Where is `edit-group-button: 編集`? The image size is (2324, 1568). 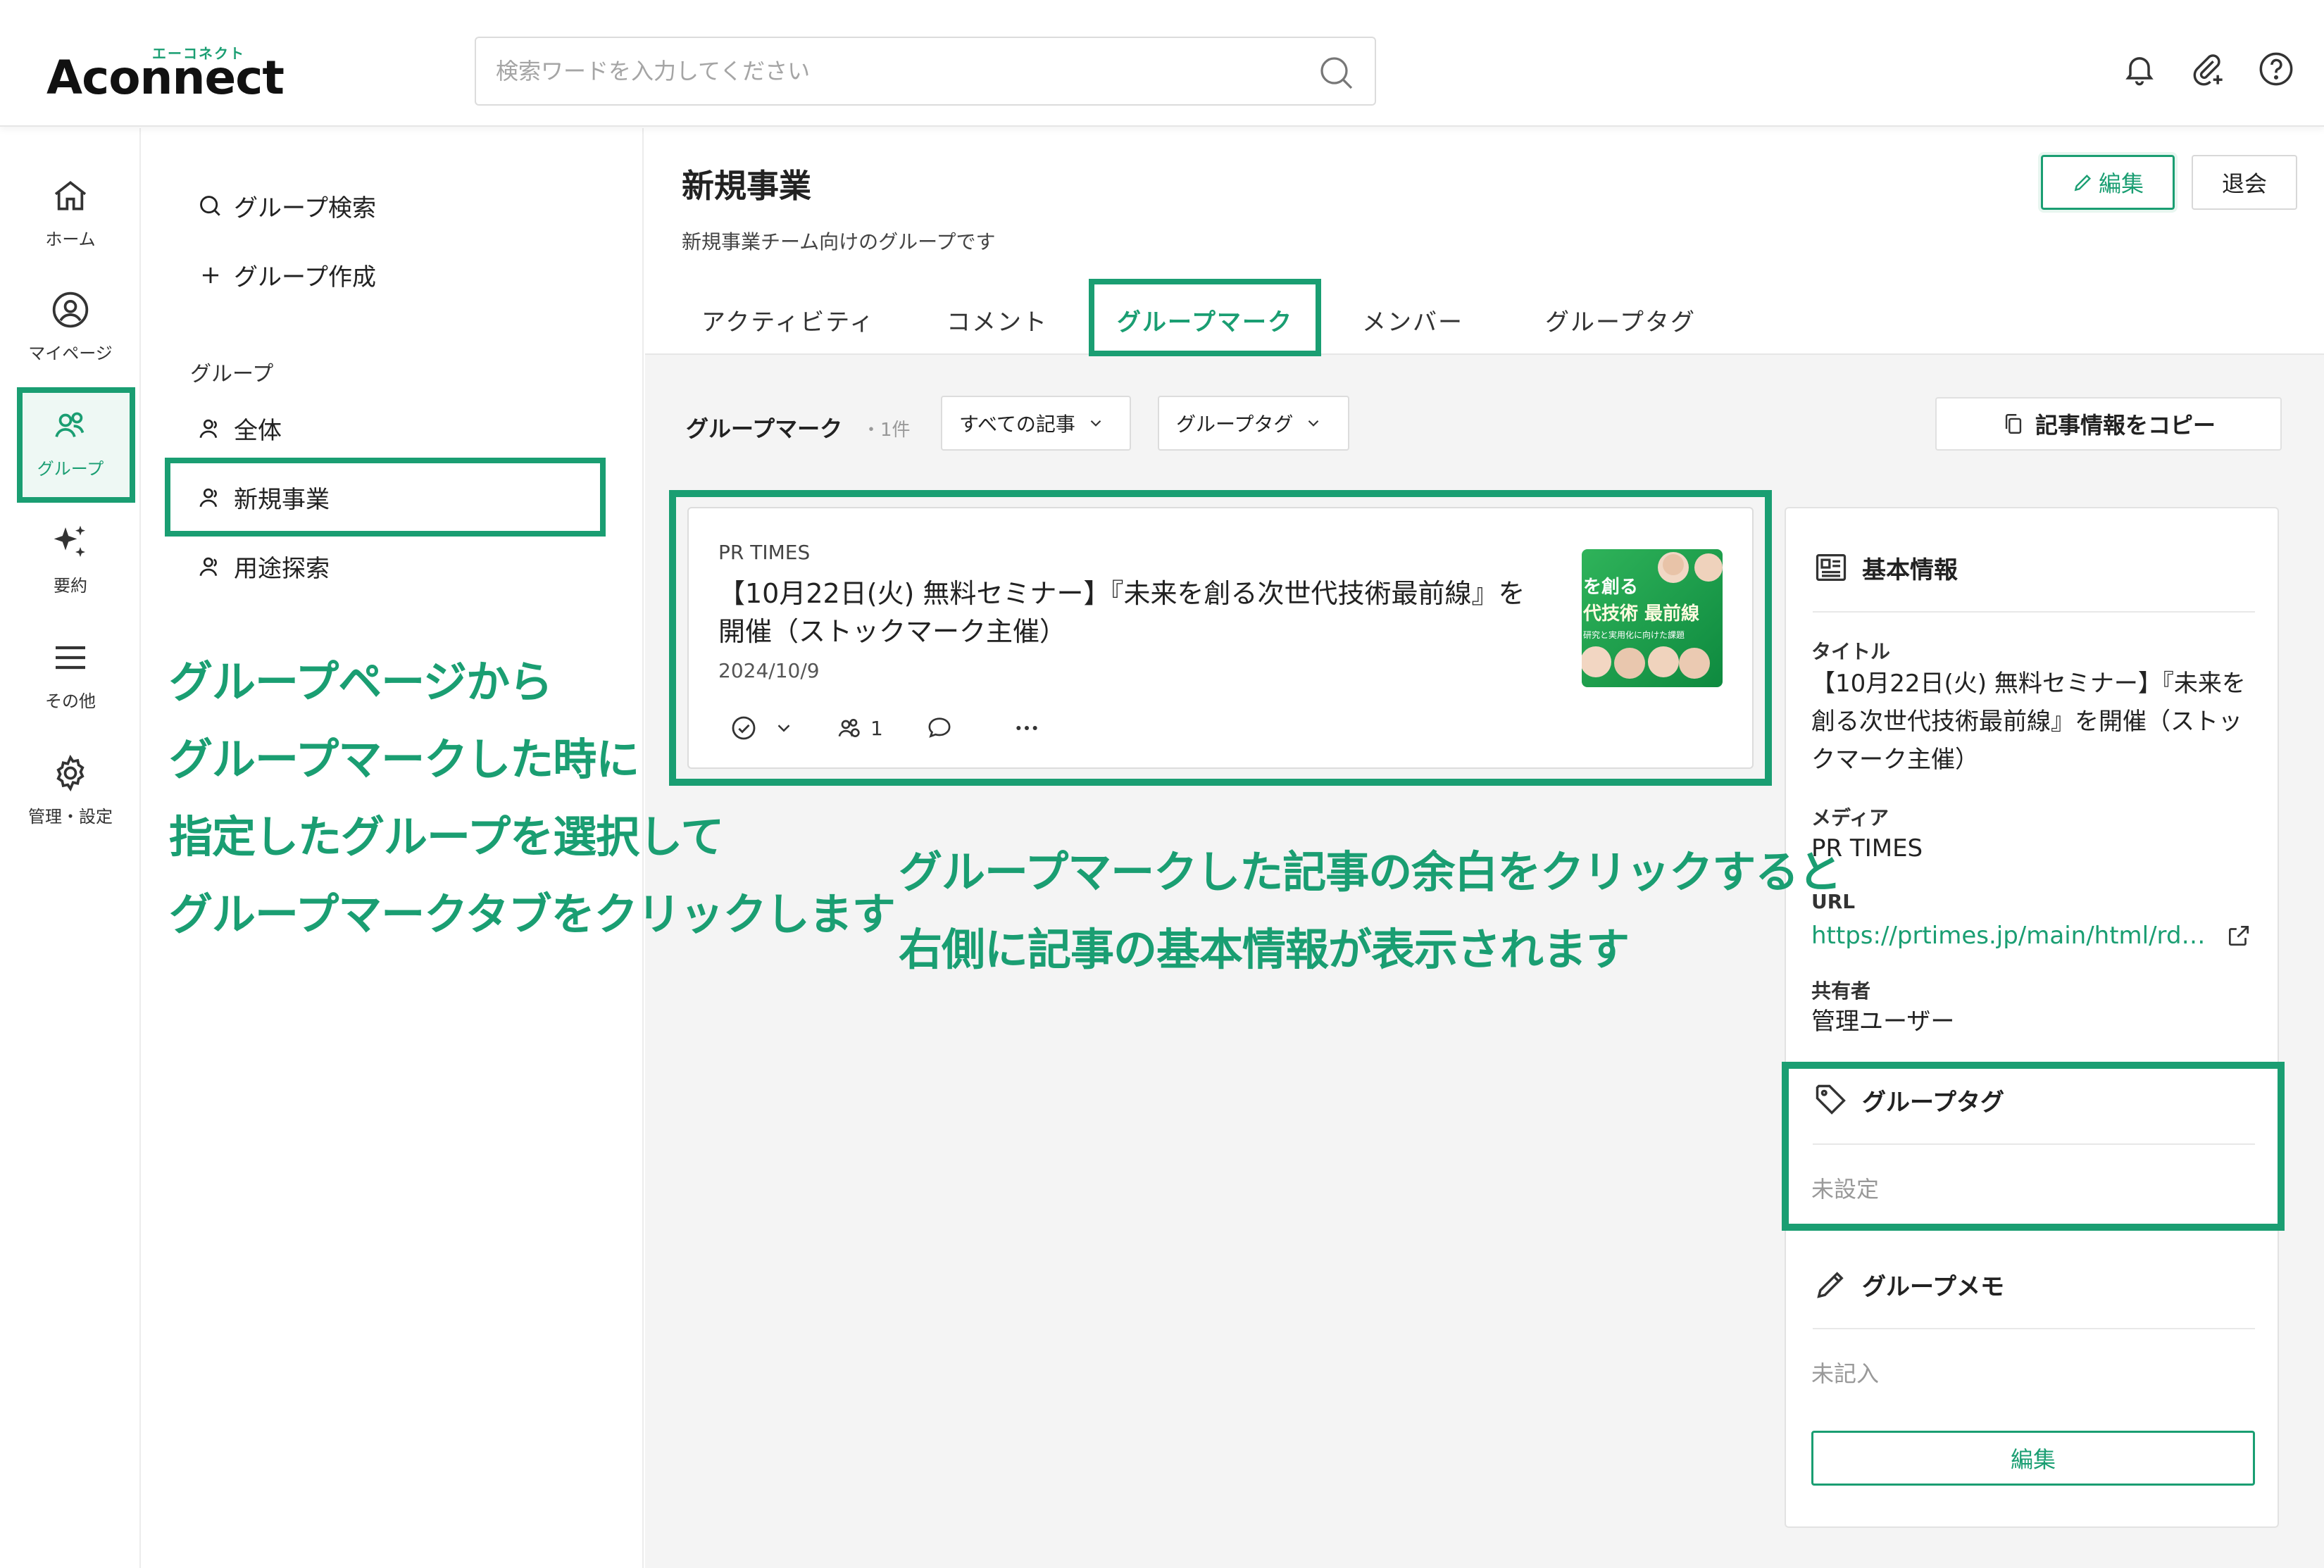 edit-group-button: 編集 is located at coordinates (2108, 182).